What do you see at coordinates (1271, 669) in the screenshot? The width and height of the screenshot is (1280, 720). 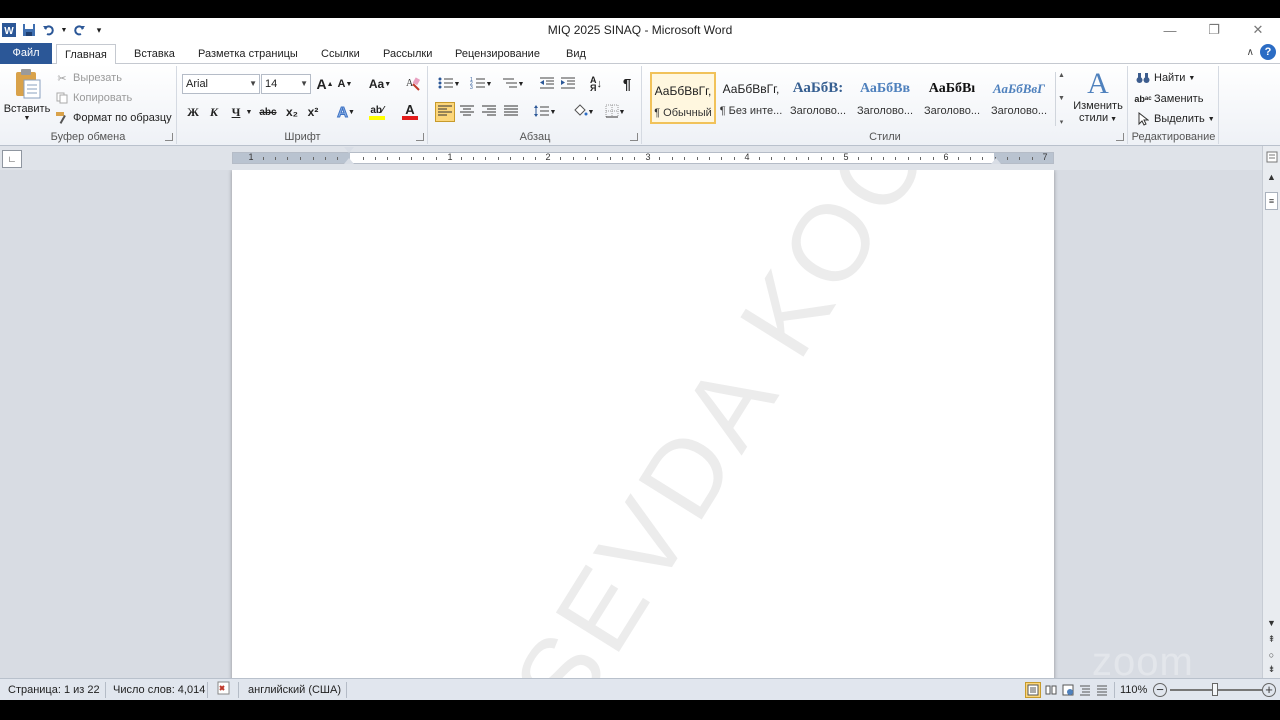 I see `next-page-icon: ⇟` at bounding box center [1271, 669].